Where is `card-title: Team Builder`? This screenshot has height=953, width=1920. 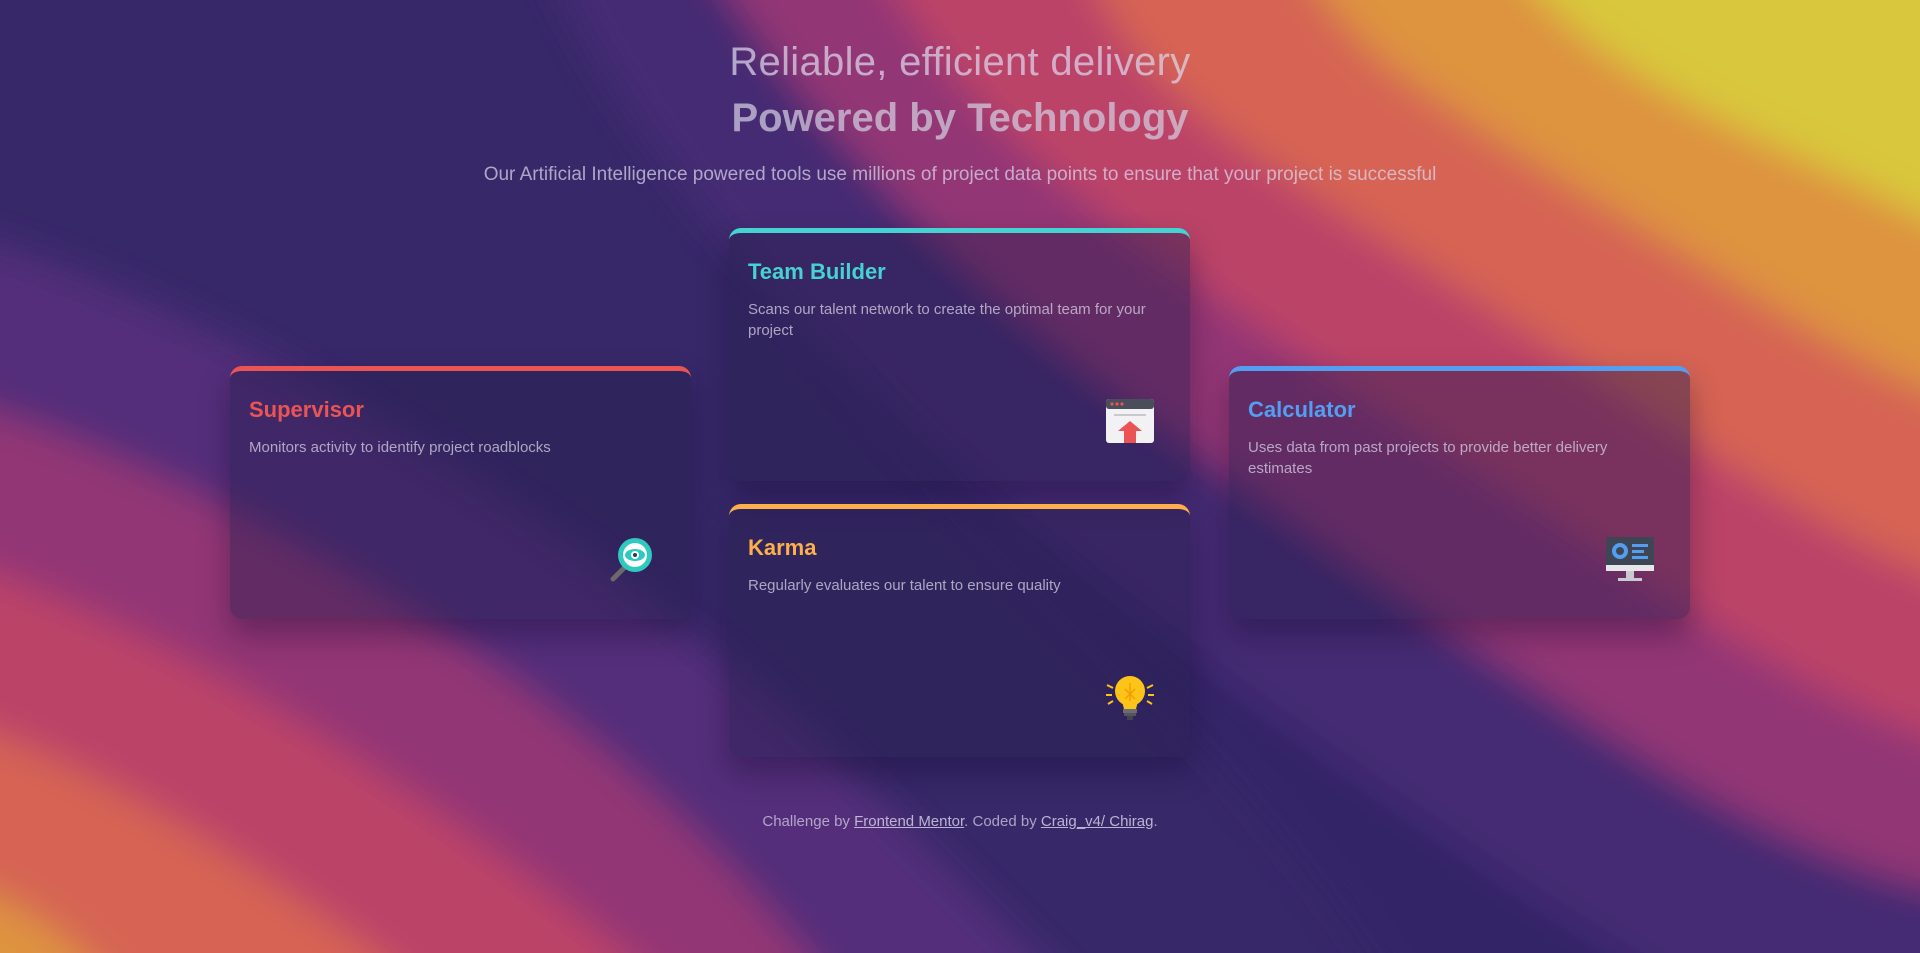
card-title: Team Builder is located at coordinates (817, 271).